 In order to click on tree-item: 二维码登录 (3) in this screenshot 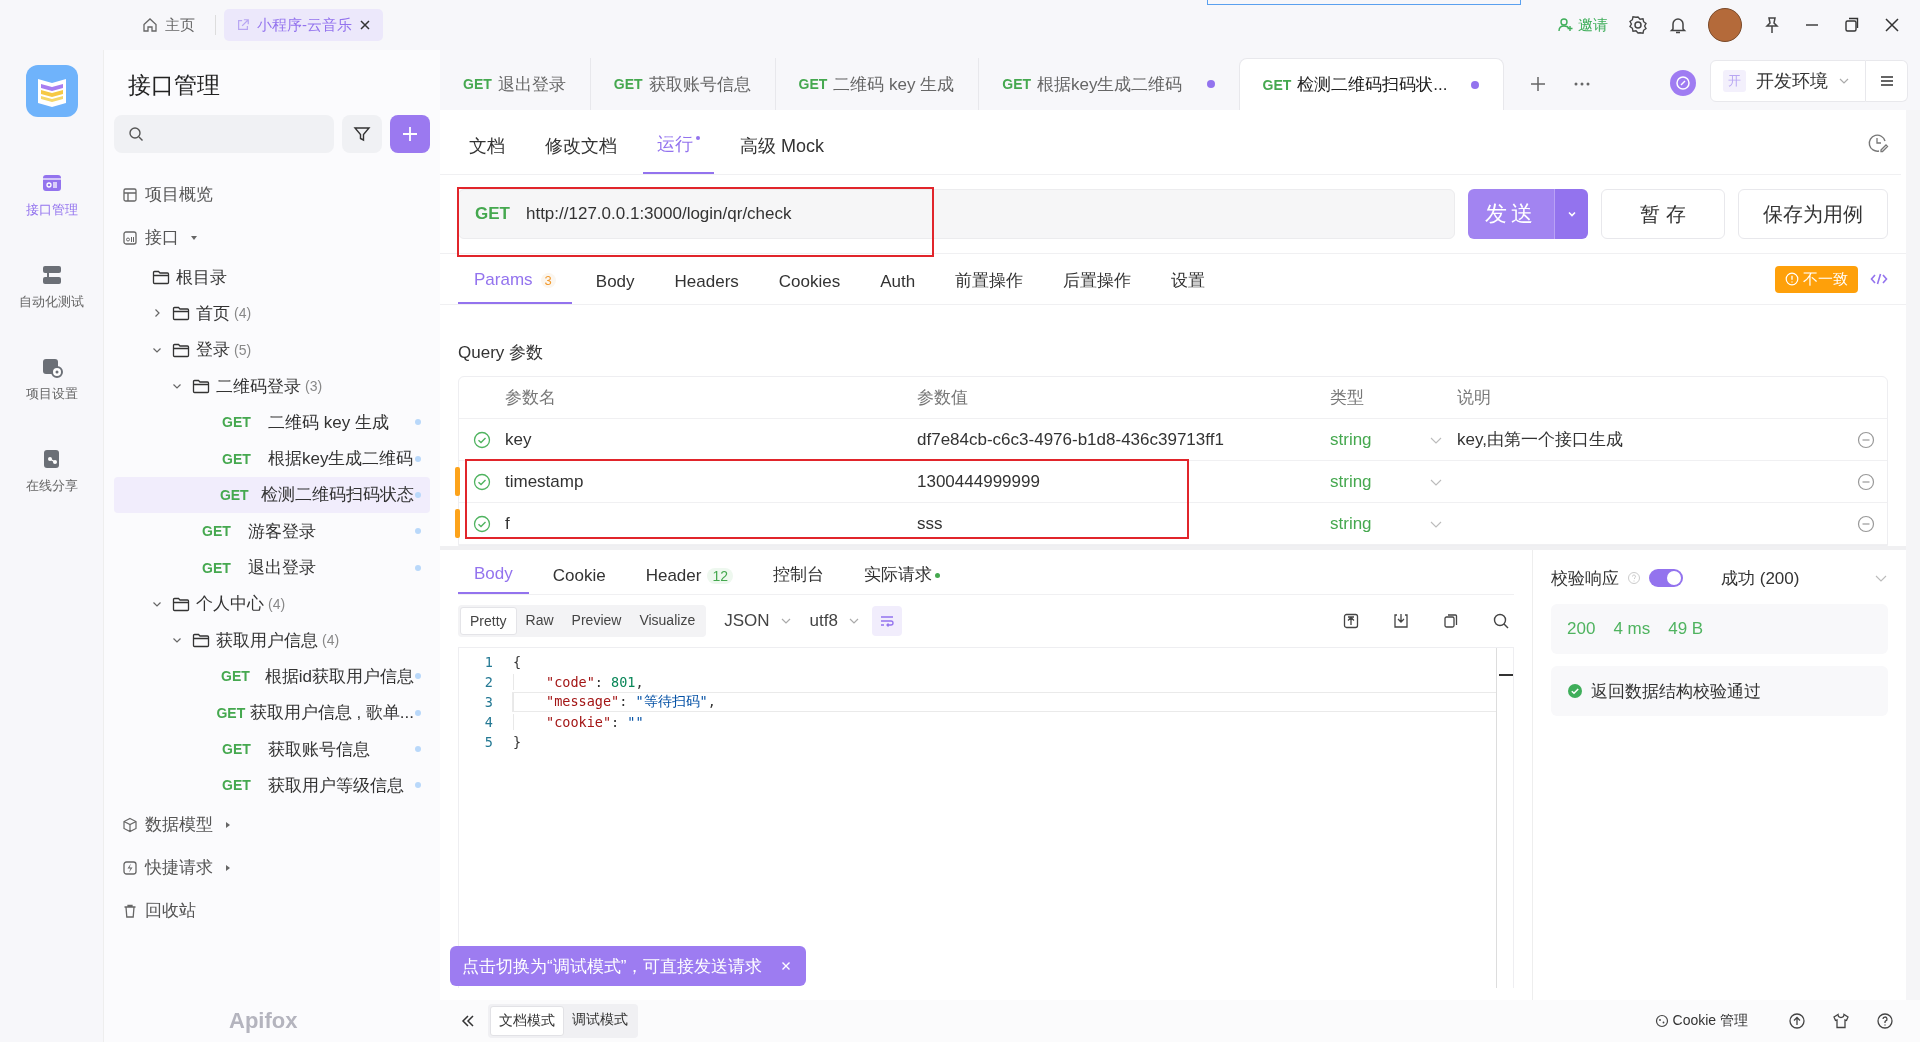, I will do `click(272, 386)`.